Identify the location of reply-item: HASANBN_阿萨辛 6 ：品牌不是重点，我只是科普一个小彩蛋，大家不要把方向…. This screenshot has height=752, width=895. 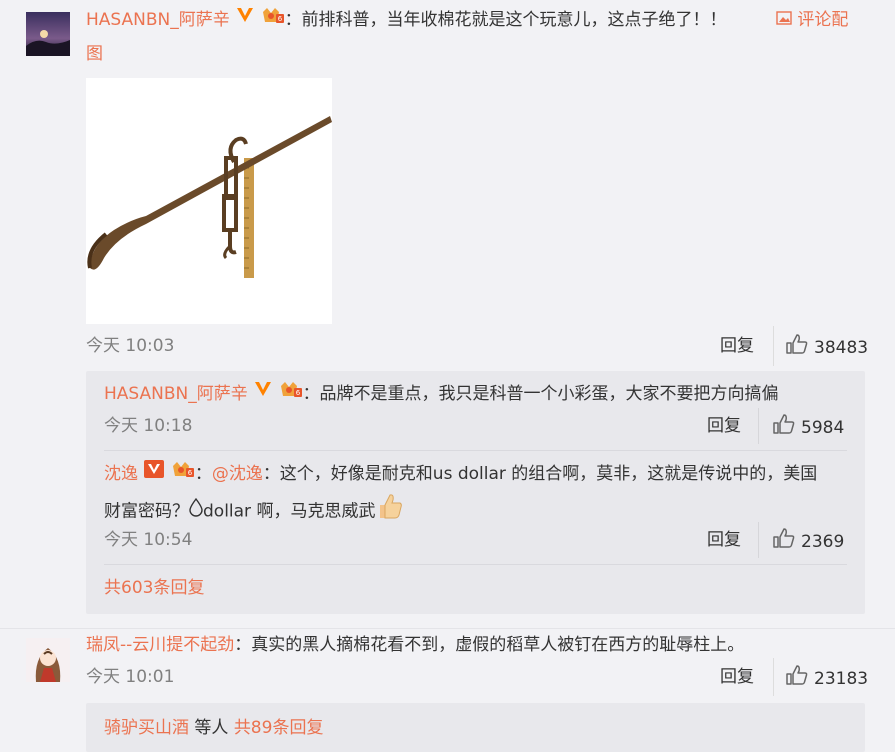
(441, 394).